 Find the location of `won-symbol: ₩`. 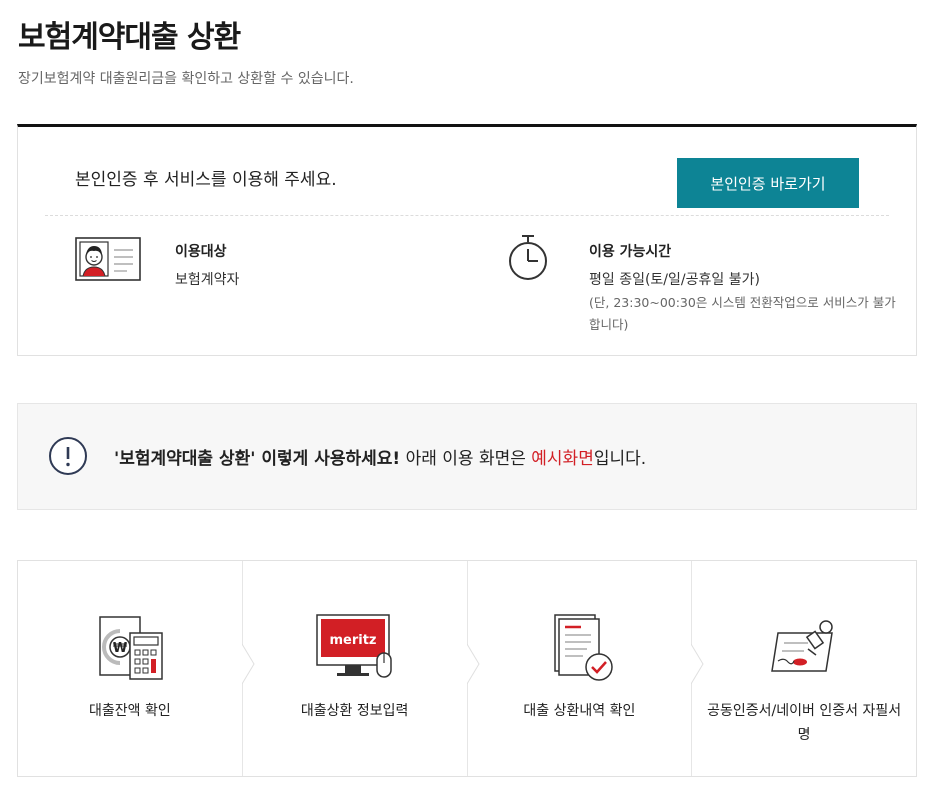

won-symbol: ₩ is located at coordinates (120, 648).